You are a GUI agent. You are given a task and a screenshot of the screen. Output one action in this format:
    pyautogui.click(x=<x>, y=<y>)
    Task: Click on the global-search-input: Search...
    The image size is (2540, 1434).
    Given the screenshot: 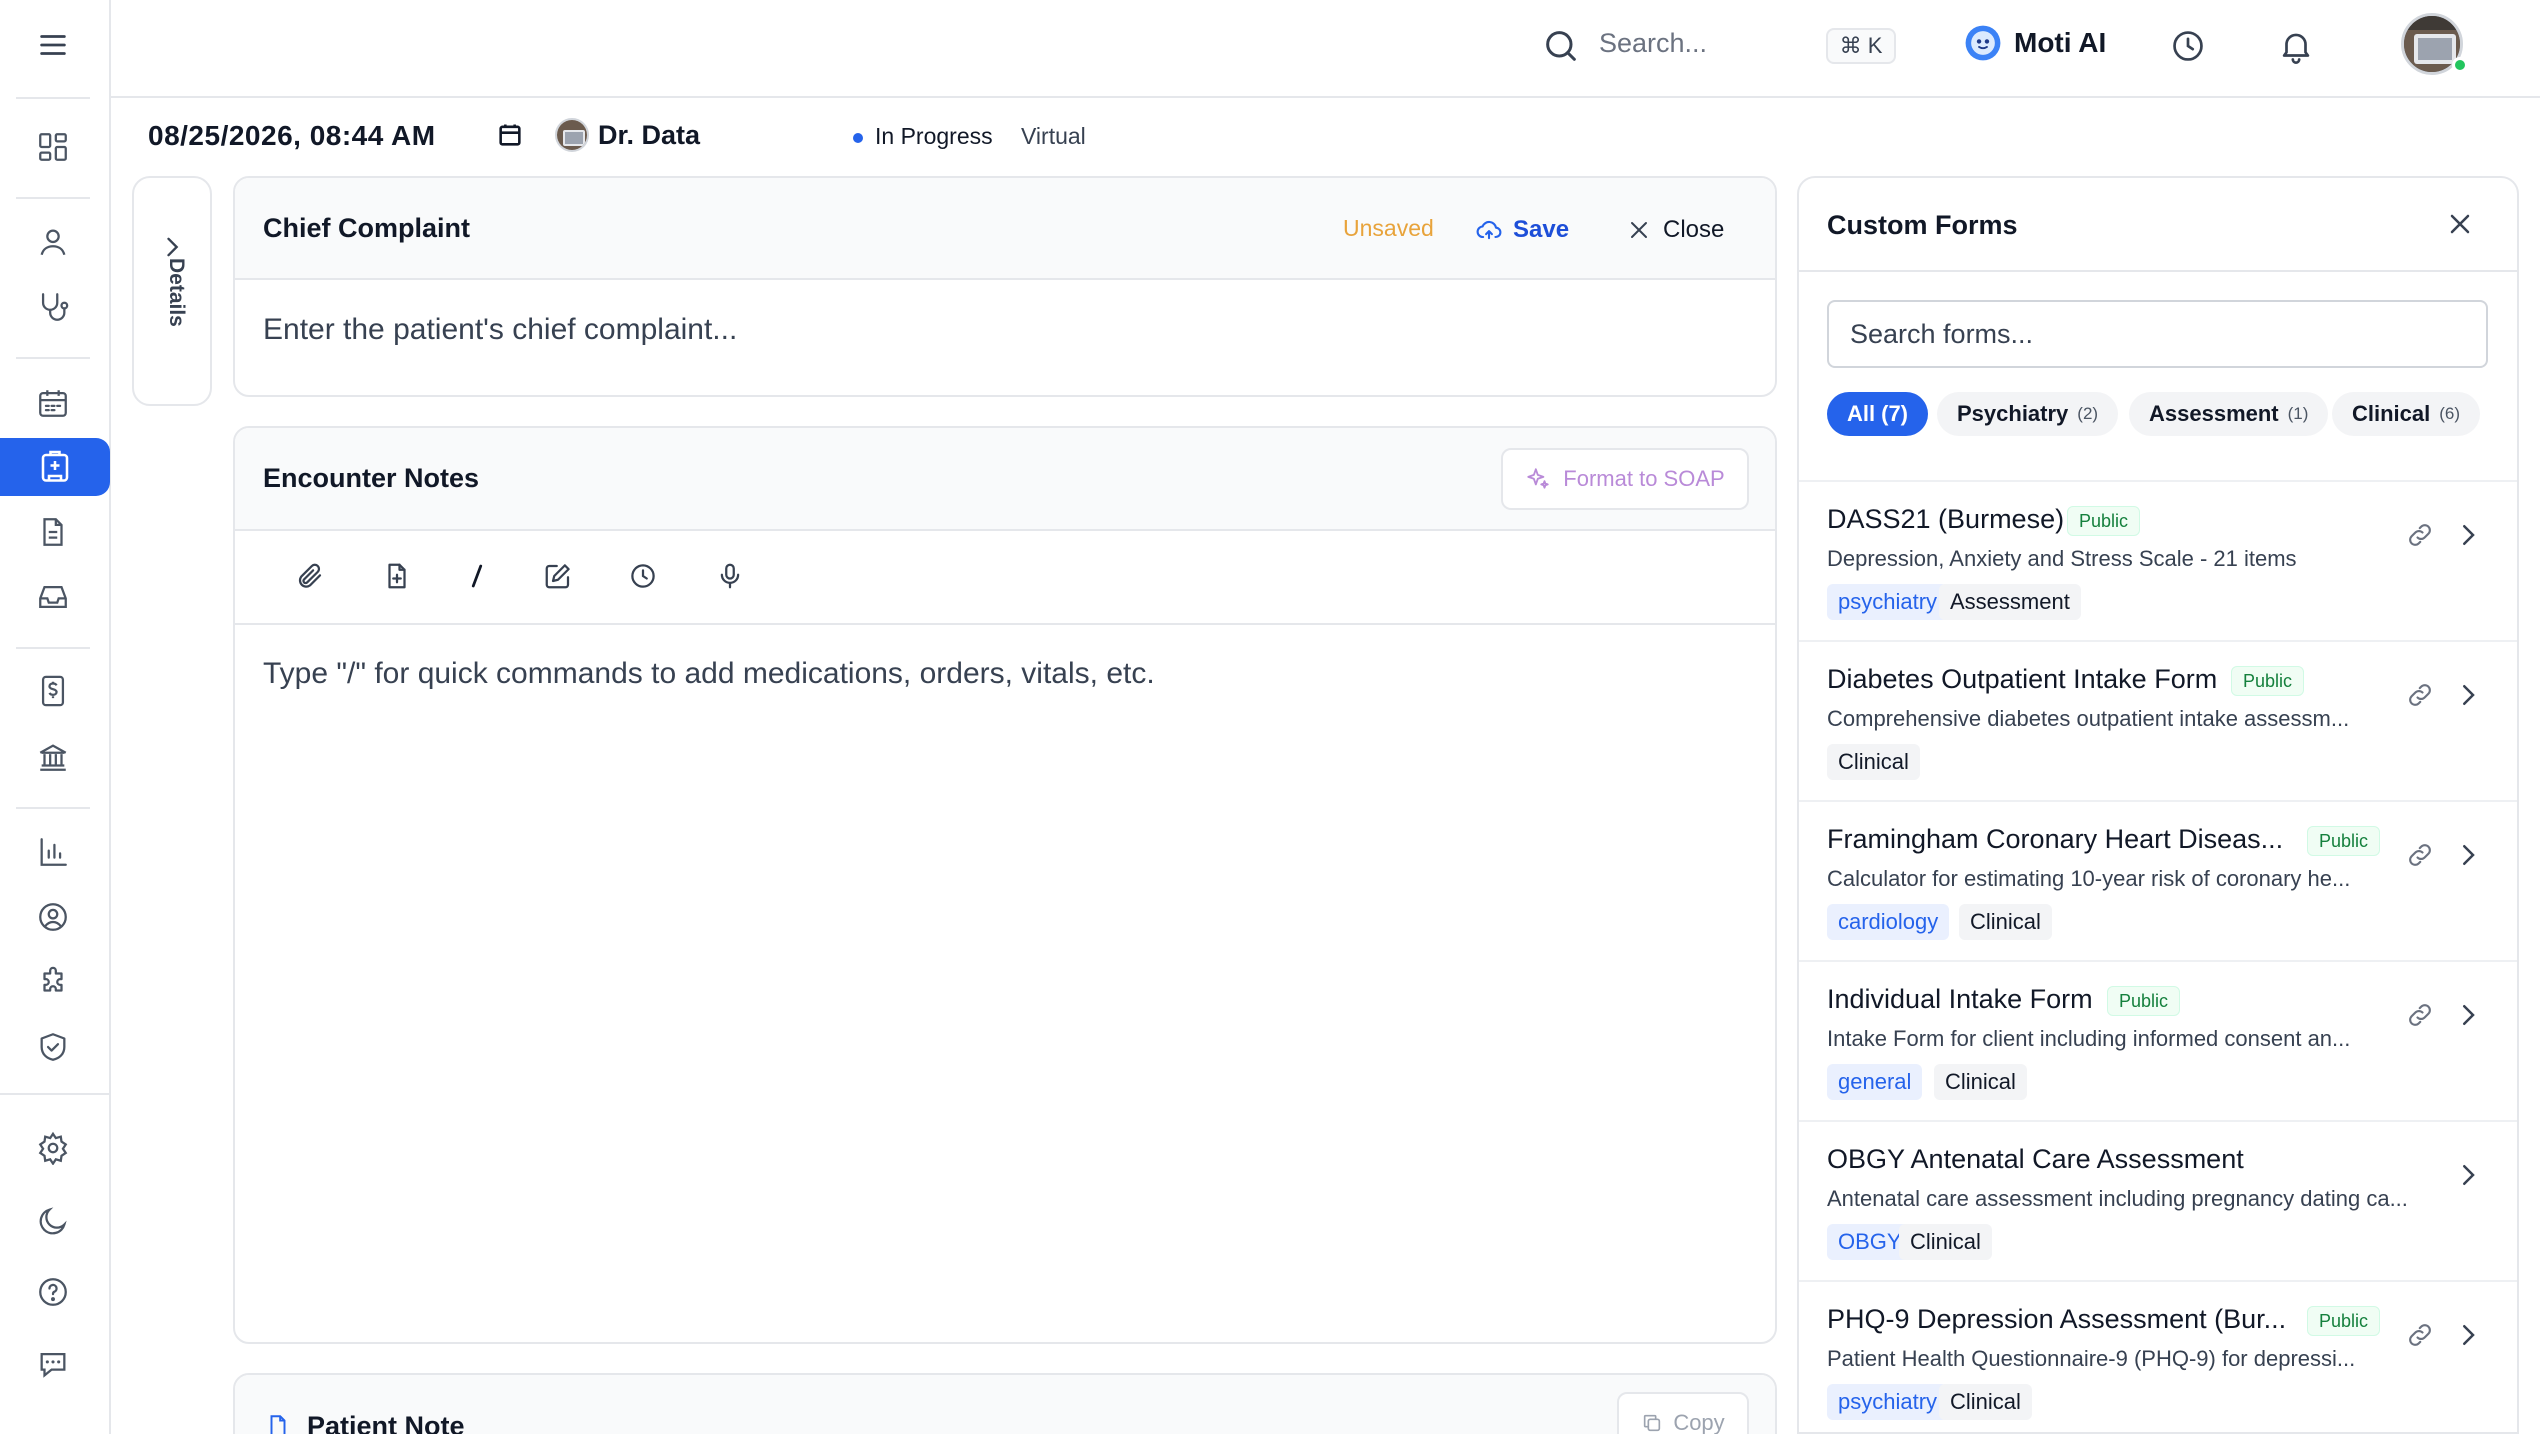 What is the action you would take?
    pyautogui.click(x=1653, y=43)
    